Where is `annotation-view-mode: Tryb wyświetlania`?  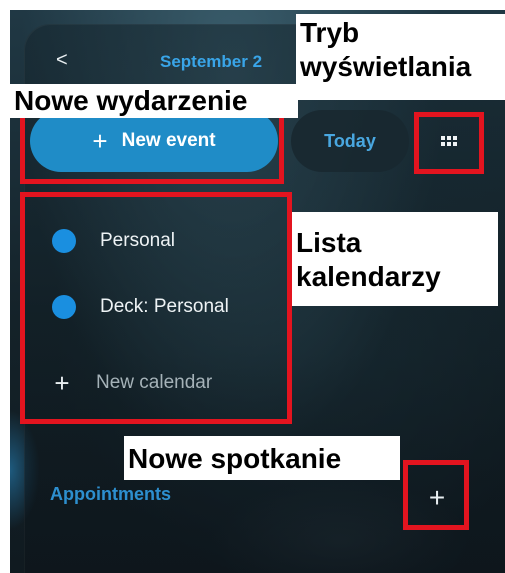 annotation-view-mode: Tryb wyświetlania is located at coordinates (400, 57).